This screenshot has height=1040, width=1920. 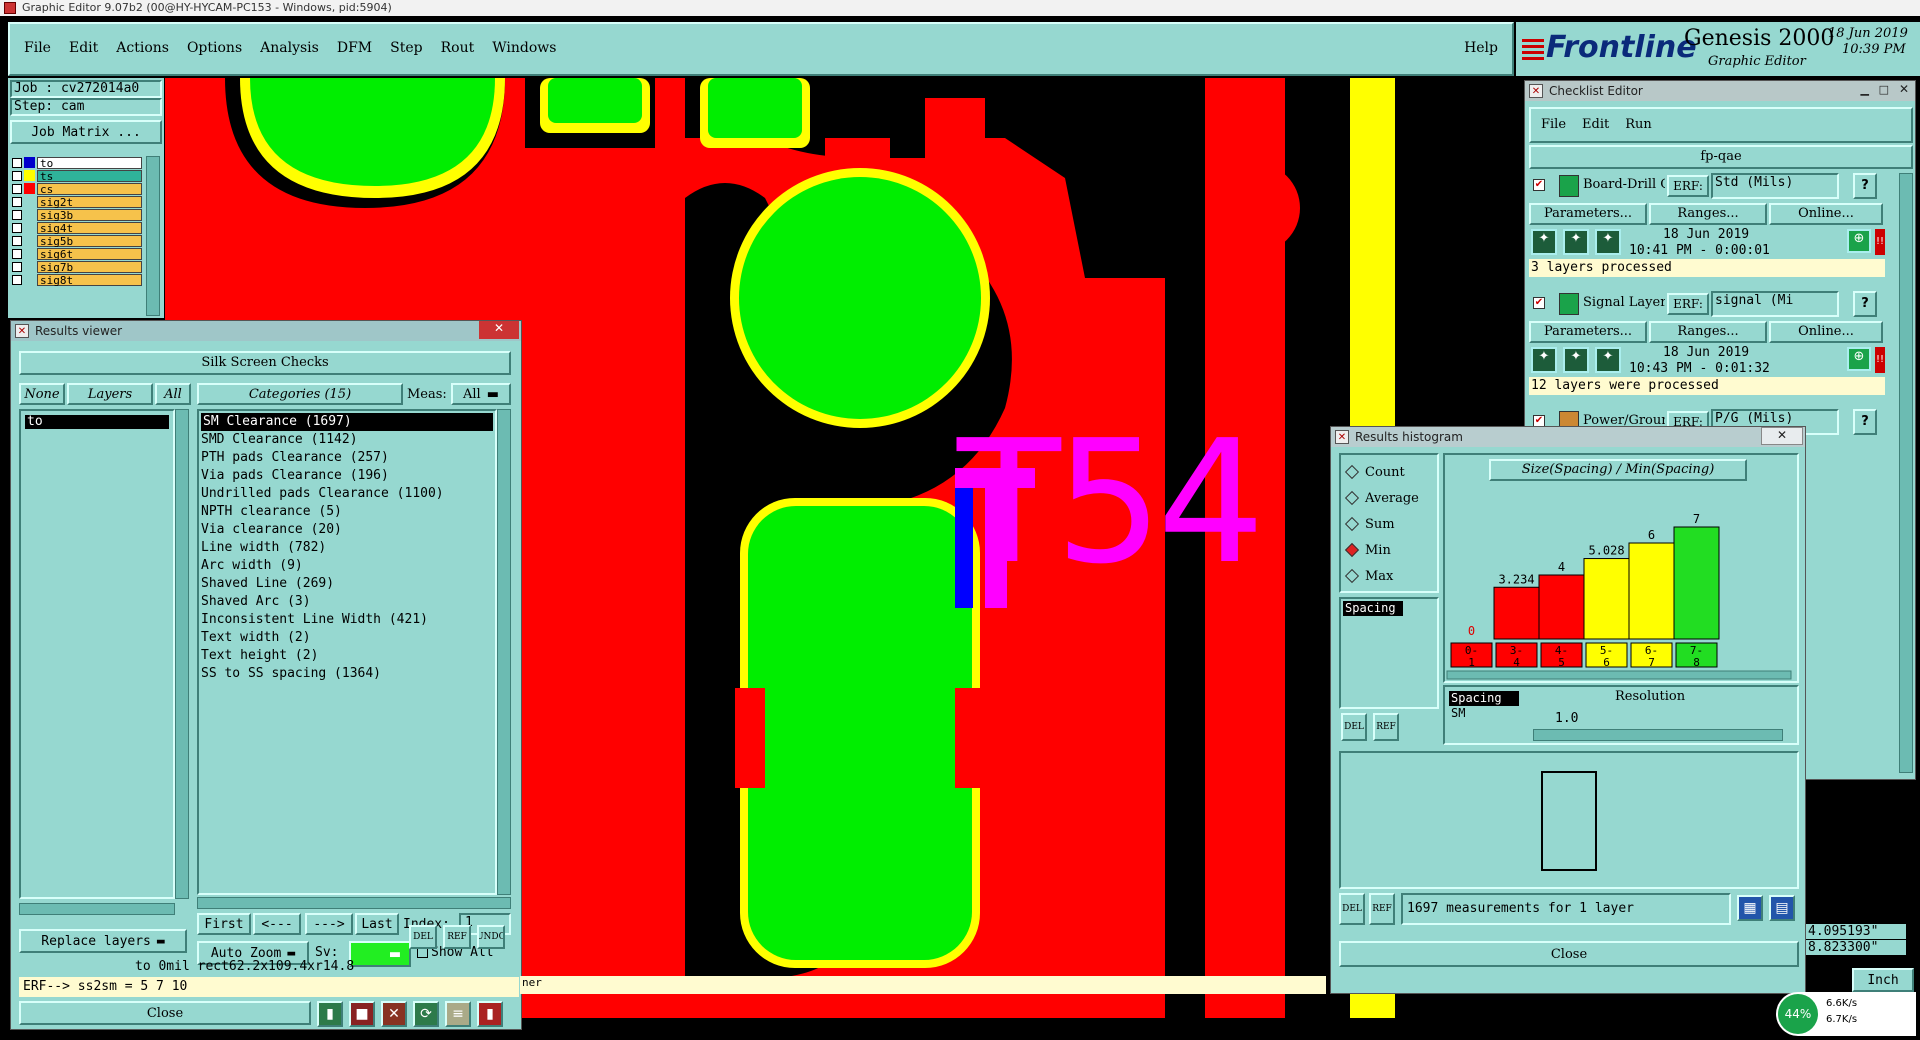 I want to click on check-name: Signal Layer Ch, so click(x=1624, y=302).